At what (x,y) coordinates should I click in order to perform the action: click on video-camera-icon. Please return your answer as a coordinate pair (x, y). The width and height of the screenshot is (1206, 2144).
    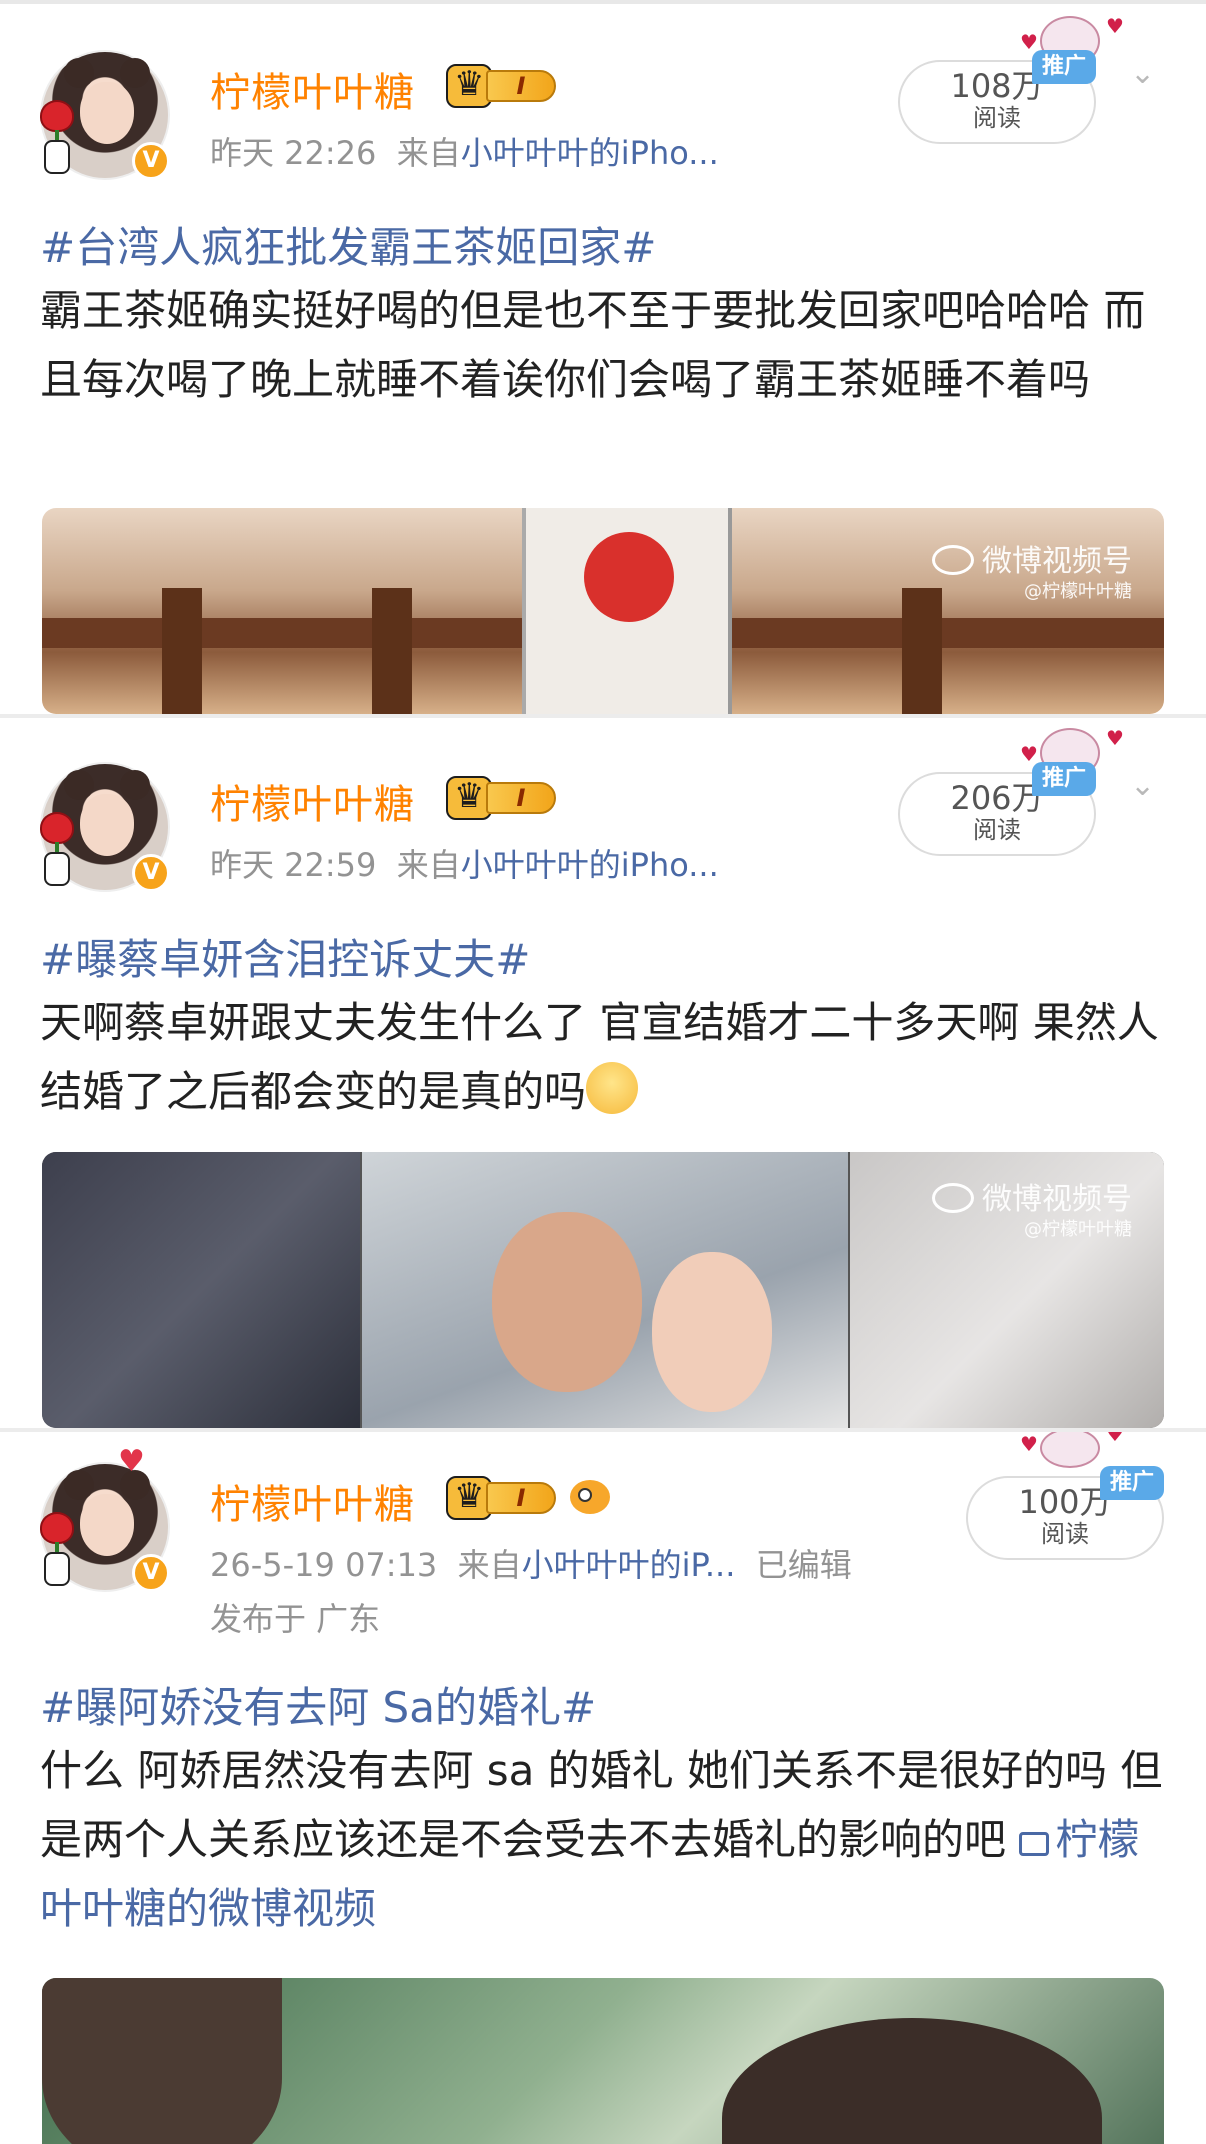
    Looking at the image, I should click on (1034, 1844).